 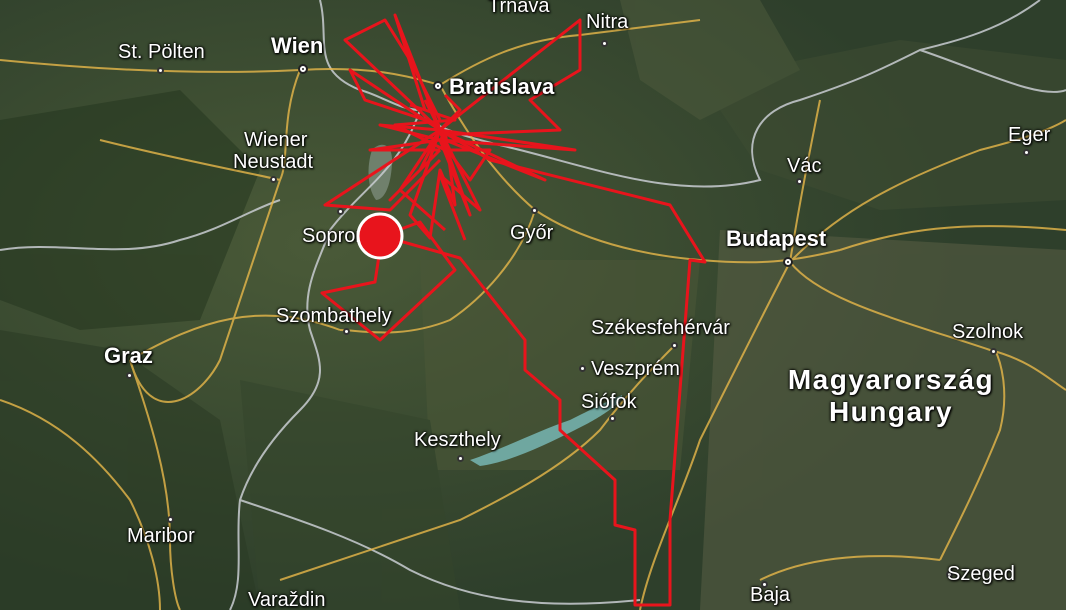 I want to click on eger-dot, so click(x=1026, y=152).